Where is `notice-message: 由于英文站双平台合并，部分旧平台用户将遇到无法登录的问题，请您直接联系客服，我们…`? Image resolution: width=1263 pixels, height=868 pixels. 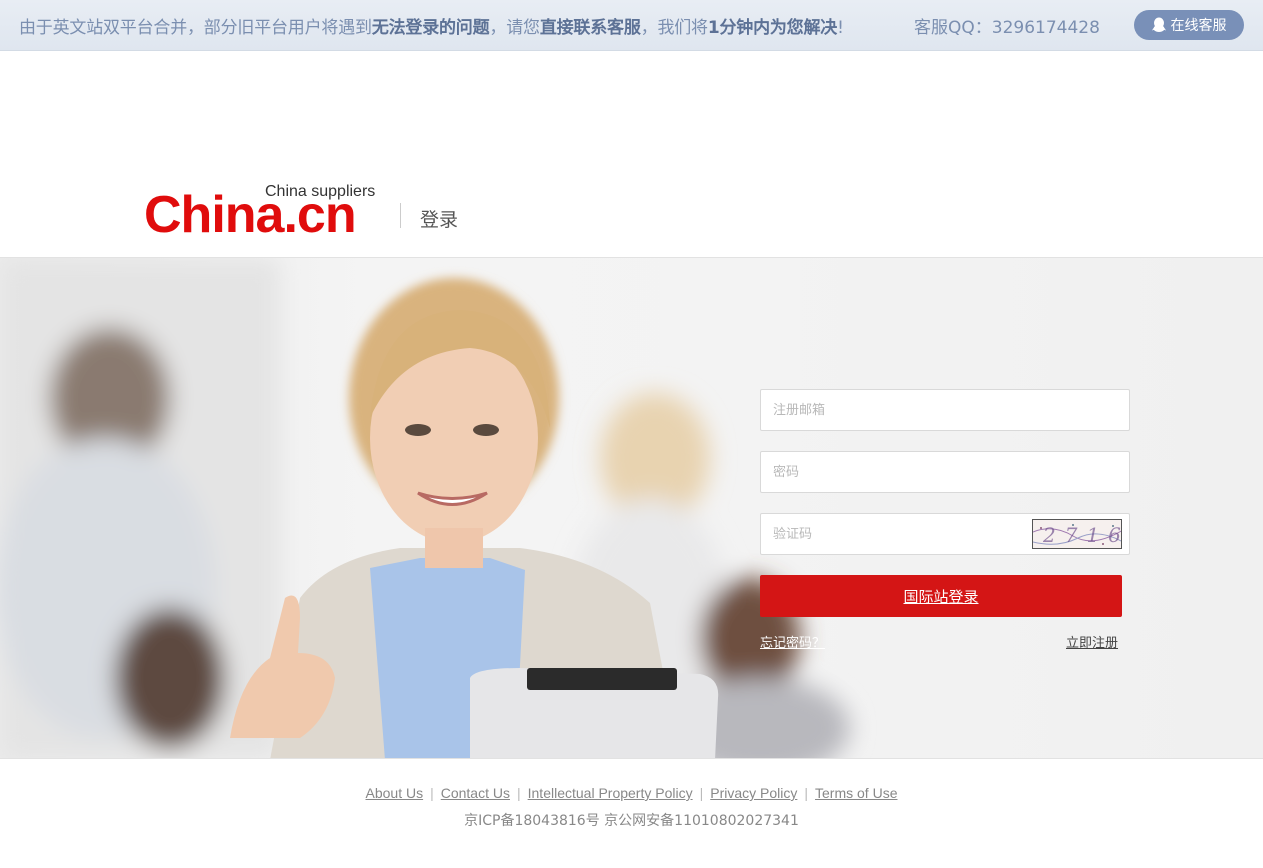
notice-message: 由于英文站双平台合并，部分旧平台用户将遇到无法登录的问题，请您直接联系客服，我们… is located at coordinates (431, 25).